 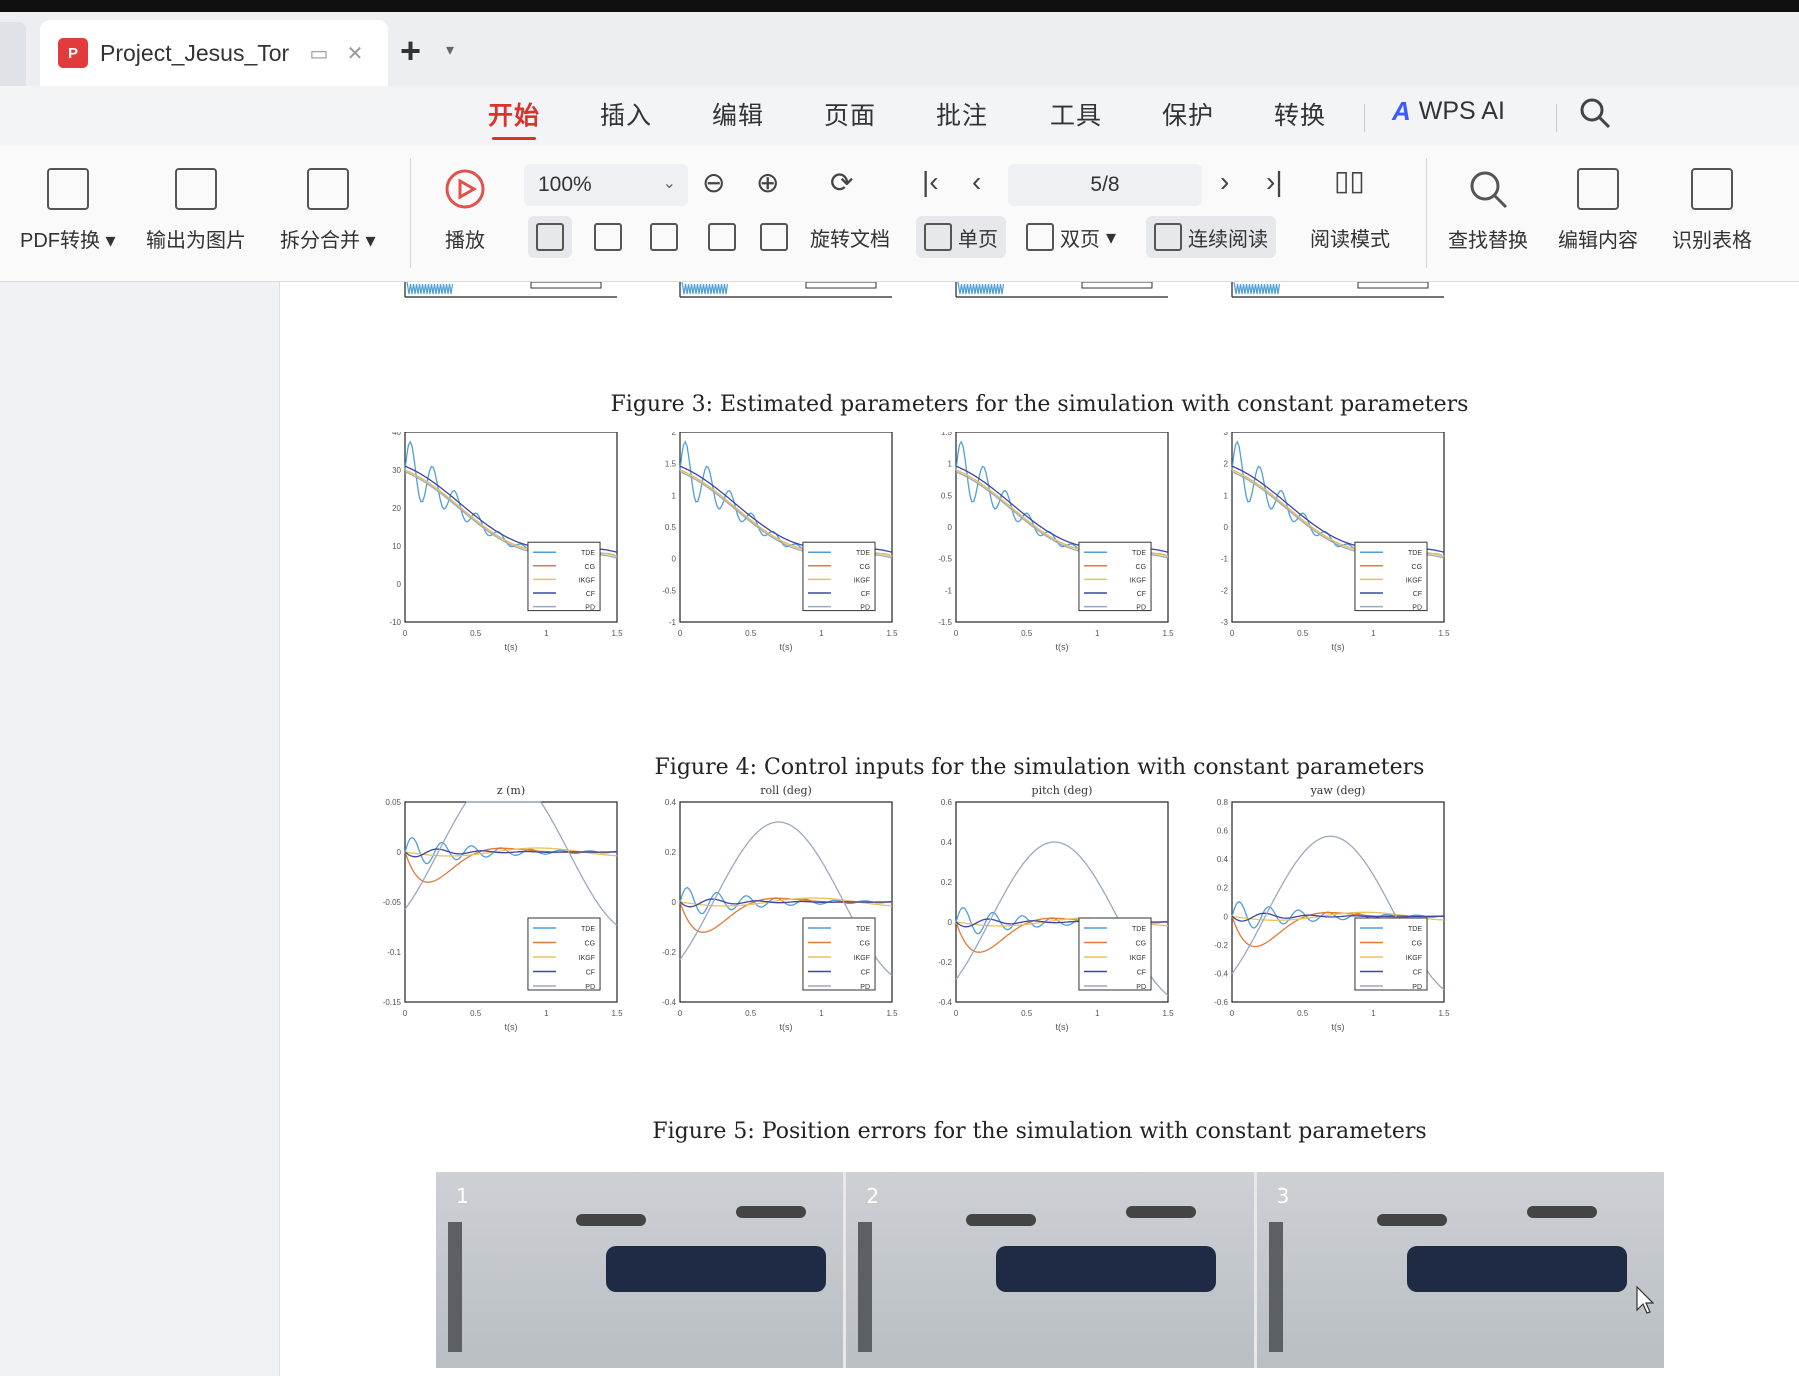 What do you see at coordinates (1283, 1196) in the screenshot?
I see `photo-label: 3` at bounding box center [1283, 1196].